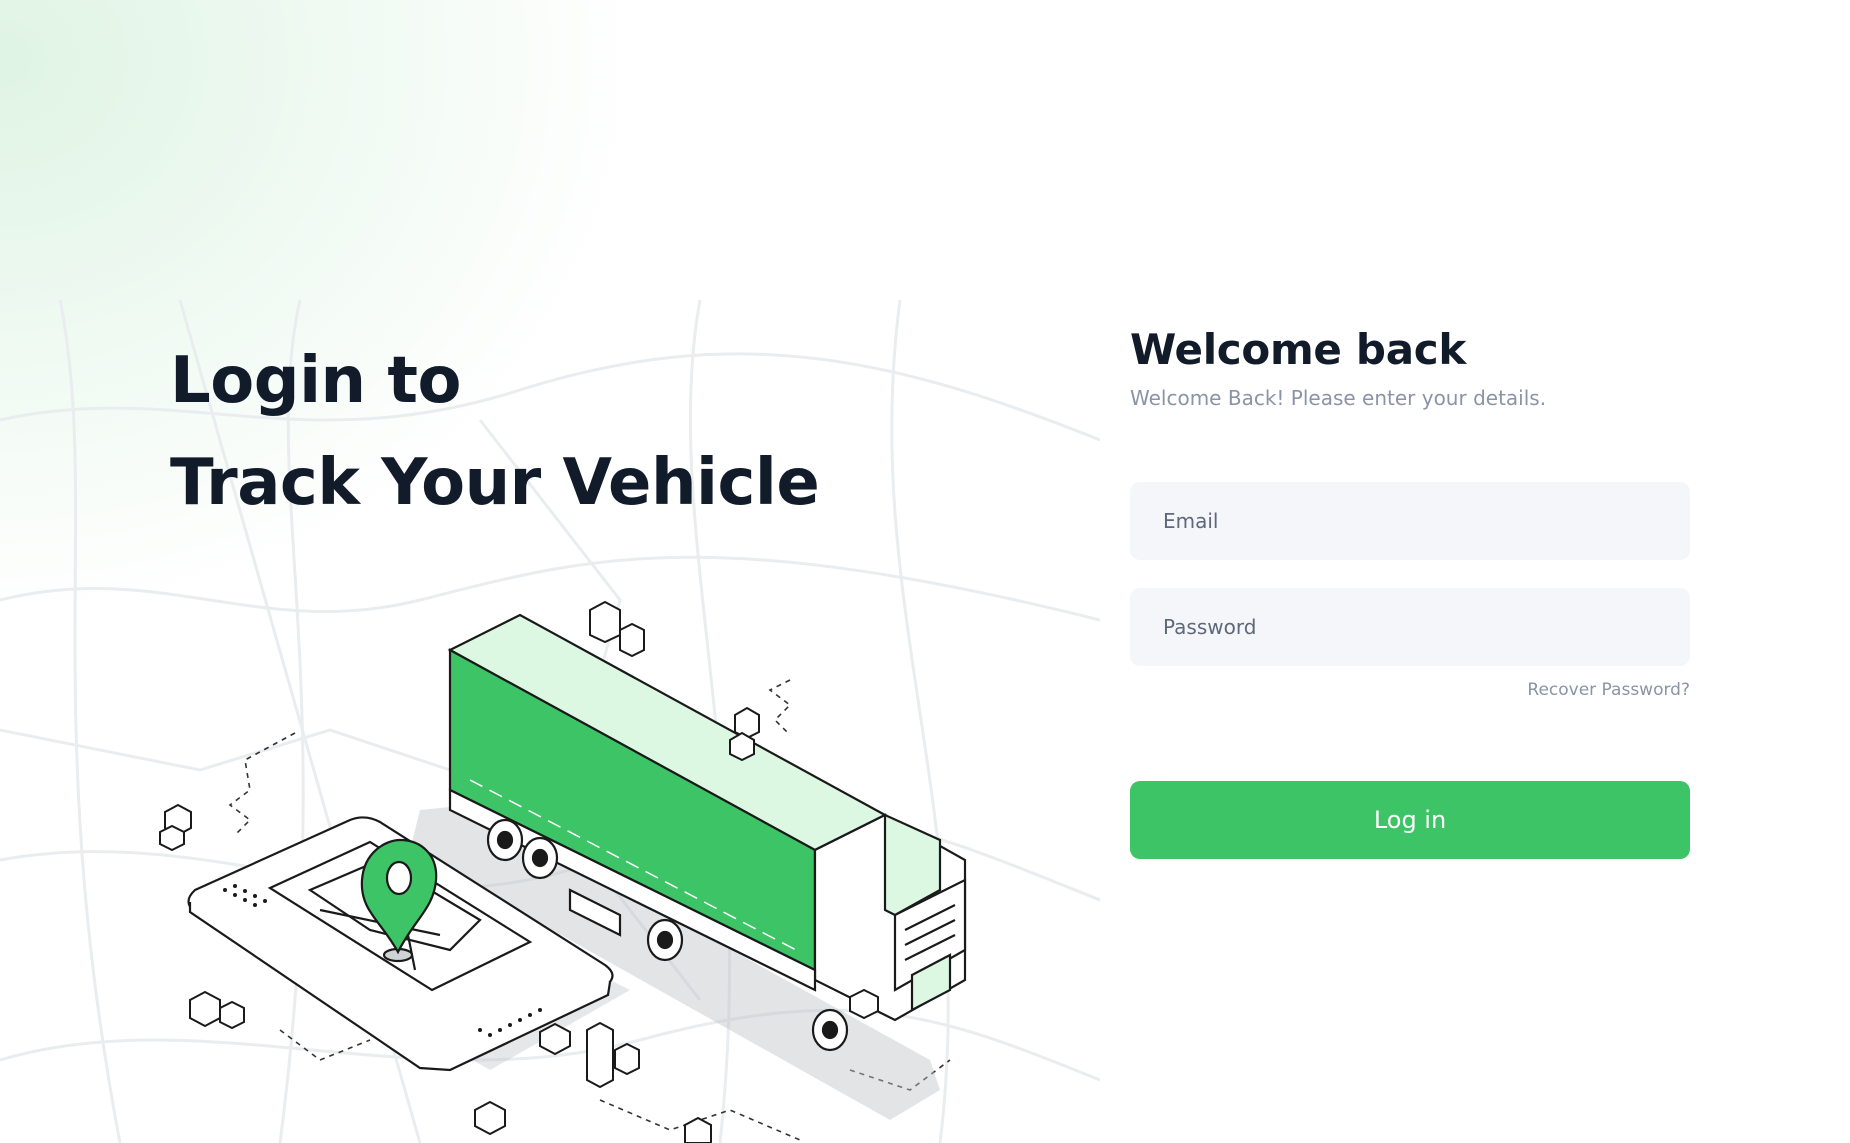  Describe the element at coordinates (1298, 349) in the screenshot. I see `welcome-heading: Welcome back` at that location.